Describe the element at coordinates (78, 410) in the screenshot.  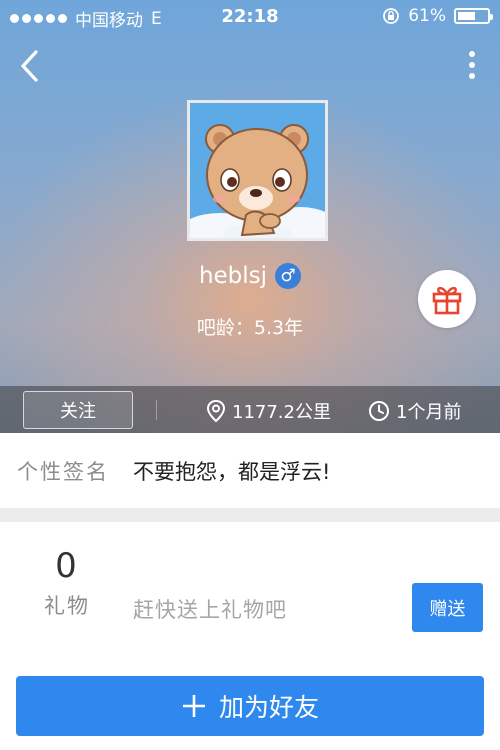
I see `follow-button: 关注` at that location.